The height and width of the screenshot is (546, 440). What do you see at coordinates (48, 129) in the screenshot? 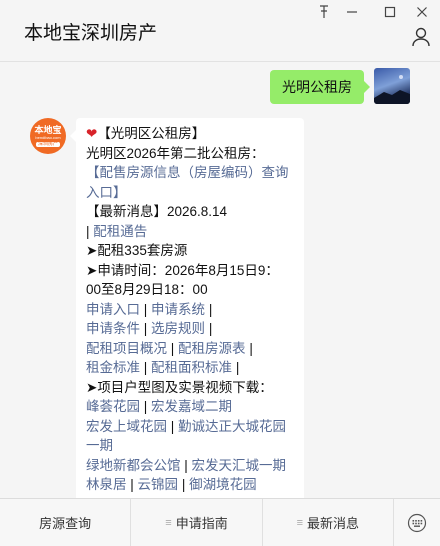
I see `bot-avatar-logo: 本地宝` at bounding box center [48, 129].